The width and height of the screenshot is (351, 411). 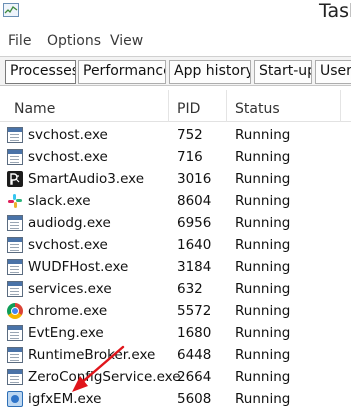 I want to click on process-pid: 5608, so click(x=194, y=399).